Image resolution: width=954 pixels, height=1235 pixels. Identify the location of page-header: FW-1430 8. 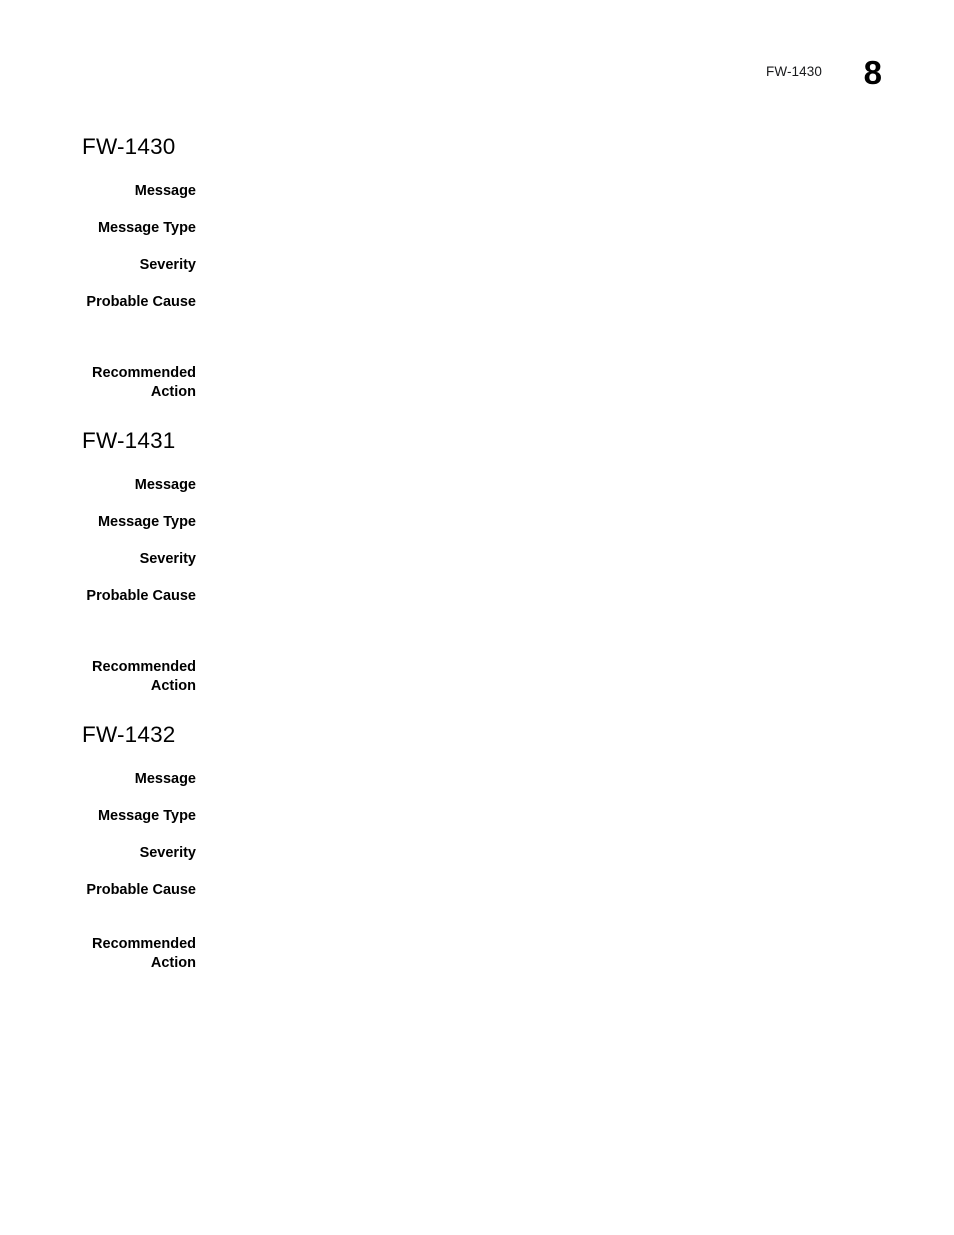
(477, 80).